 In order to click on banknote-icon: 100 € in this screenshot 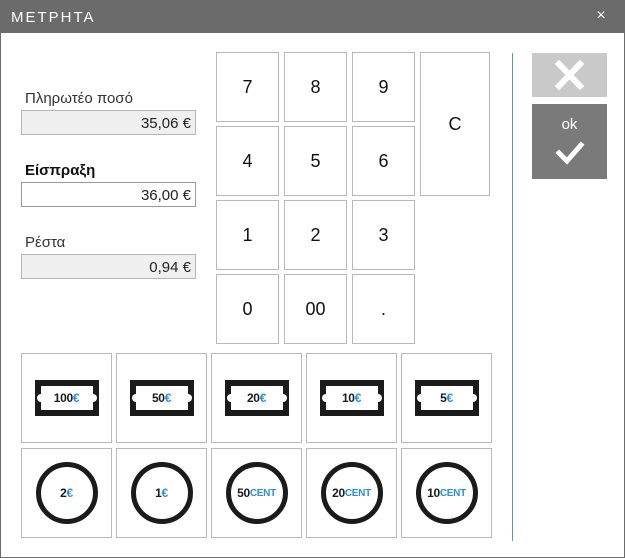, I will do `click(66, 398)`.